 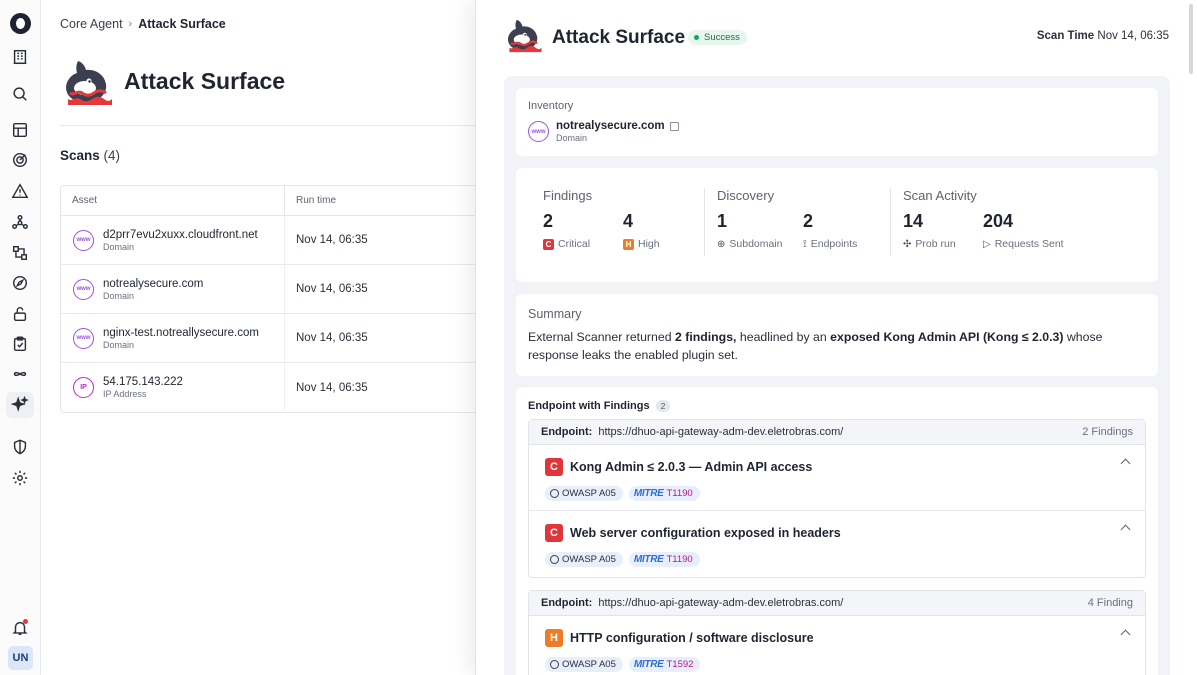 What do you see at coordinates (599, 406) in the screenshot?
I see `endpoints-heading: Endpoint with Findings 2` at bounding box center [599, 406].